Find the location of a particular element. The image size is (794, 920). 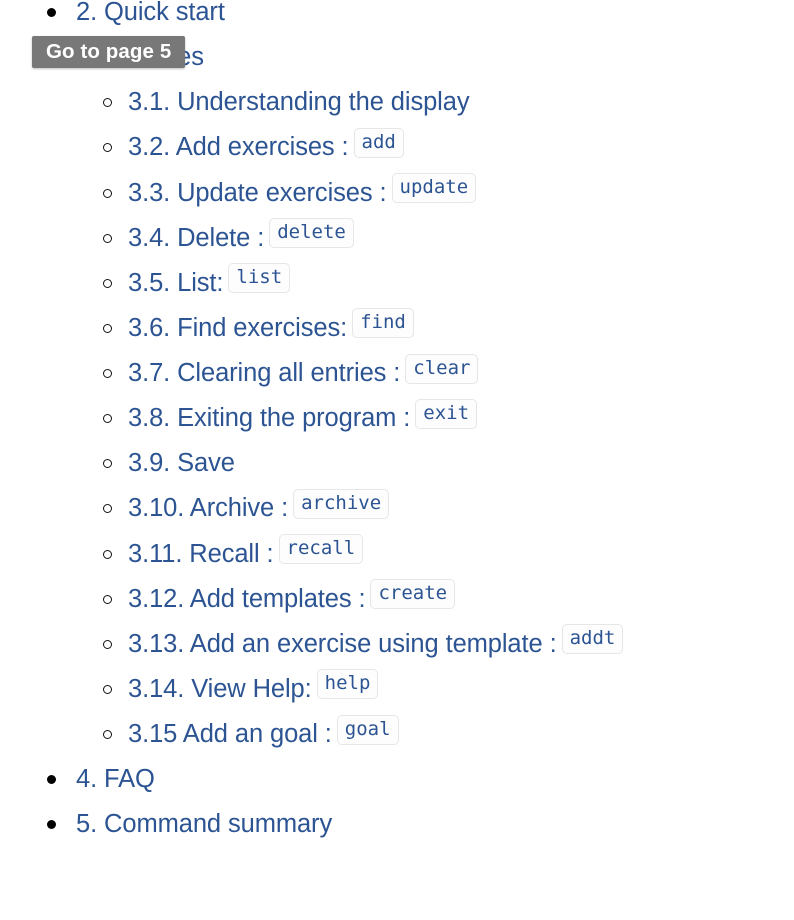

toc-item-link: 3.15 Add an goal : is located at coordinates (230, 734).